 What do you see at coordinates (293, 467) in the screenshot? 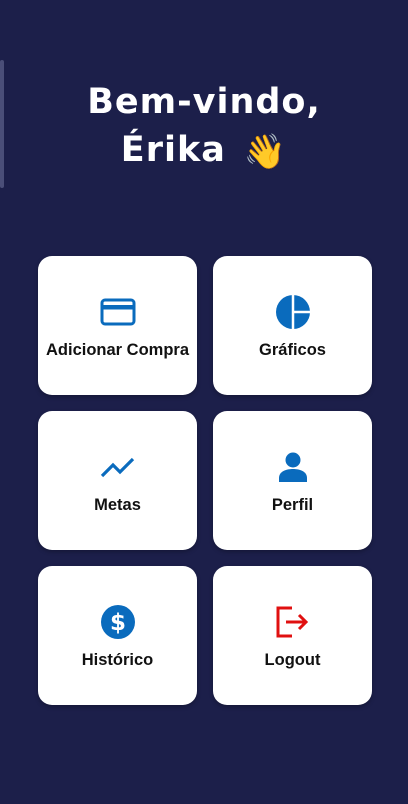
I see `person-icon` at bounding box center [293, 467].